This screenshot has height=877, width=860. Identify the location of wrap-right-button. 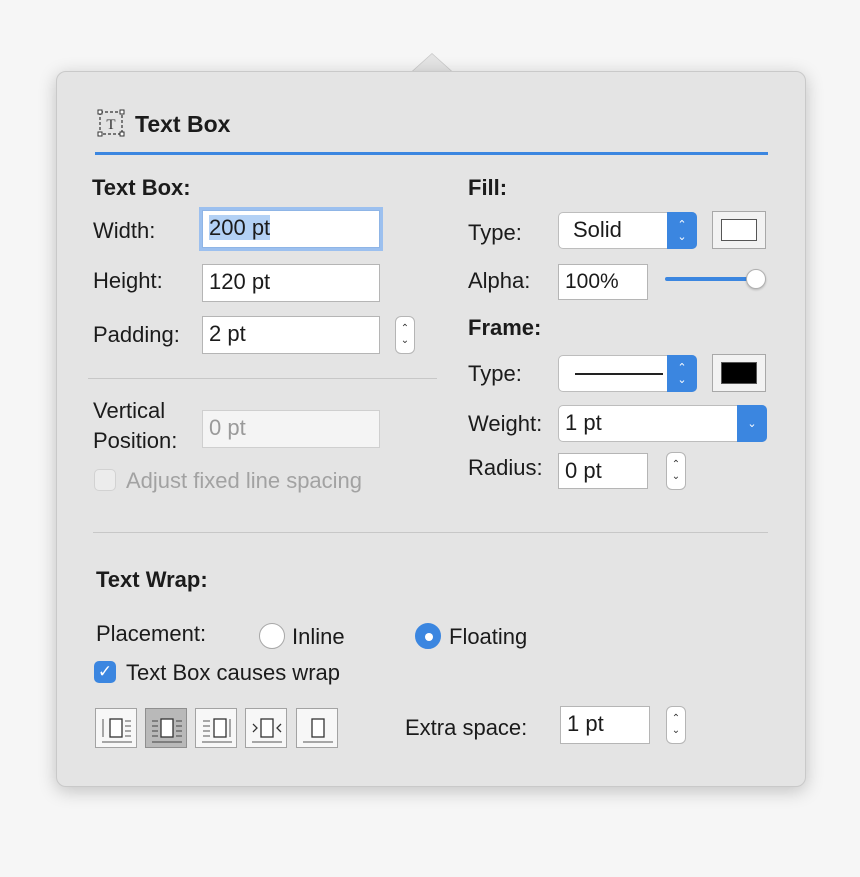
(216, 728).